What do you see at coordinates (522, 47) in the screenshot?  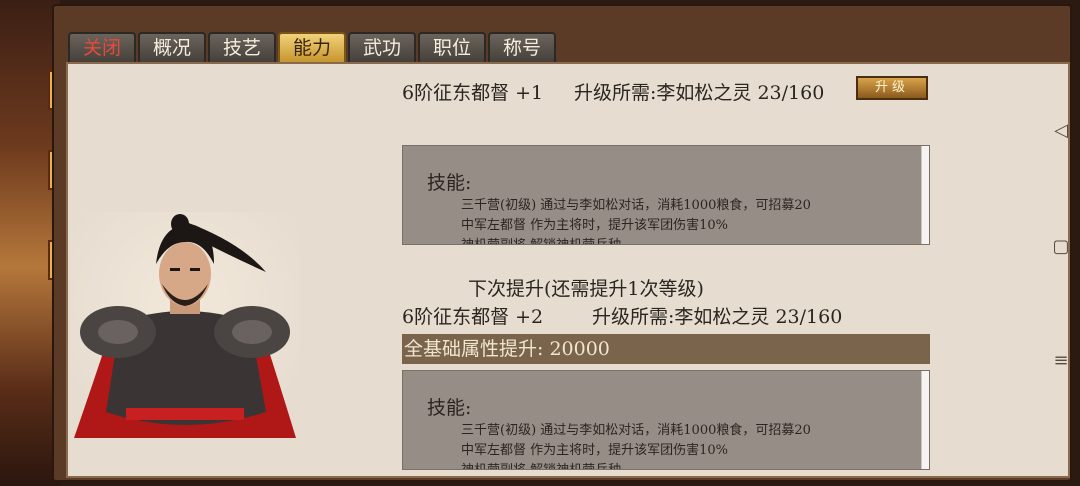 I see `tab-title: 称号` at bounding box center [522, 47].